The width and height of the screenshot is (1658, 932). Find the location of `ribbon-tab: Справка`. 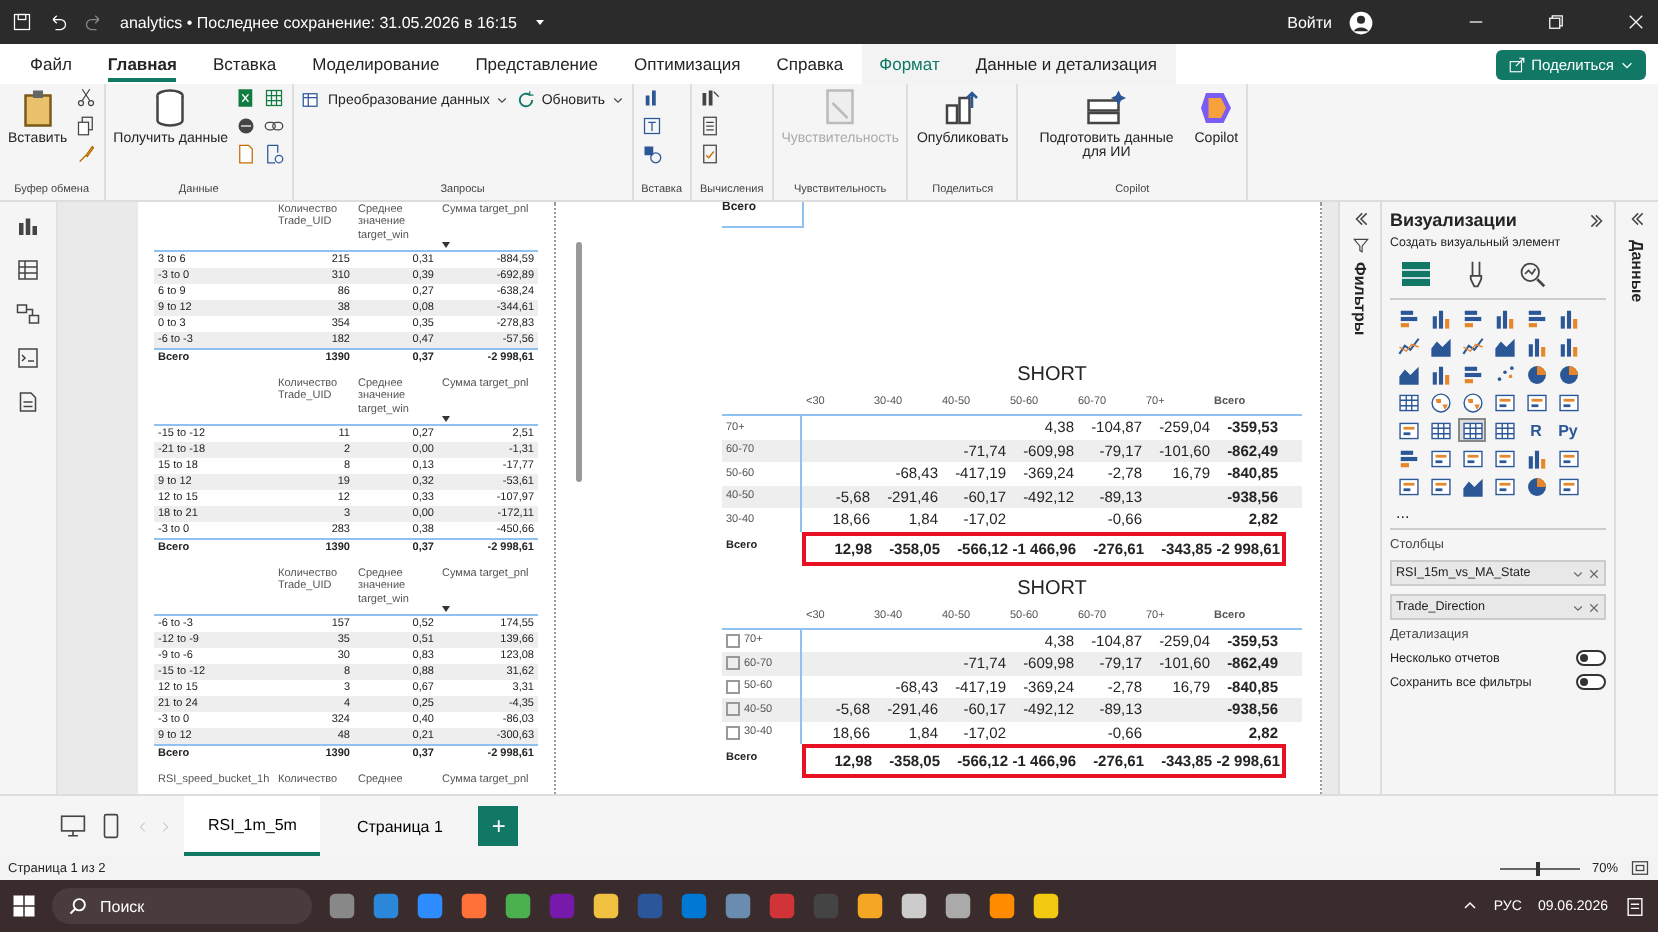

ribbon-tab: Справка is located at coordinates (810, 64).